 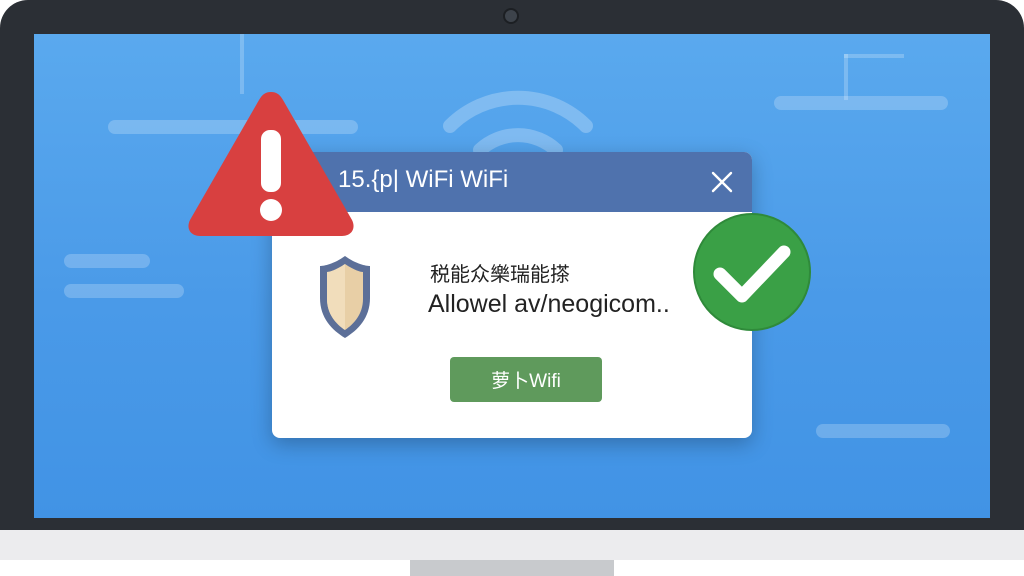 What do you see at coordinates (512, 568) in the screenshot?
I see `monitor-stand` at bounding box center [512, 568].